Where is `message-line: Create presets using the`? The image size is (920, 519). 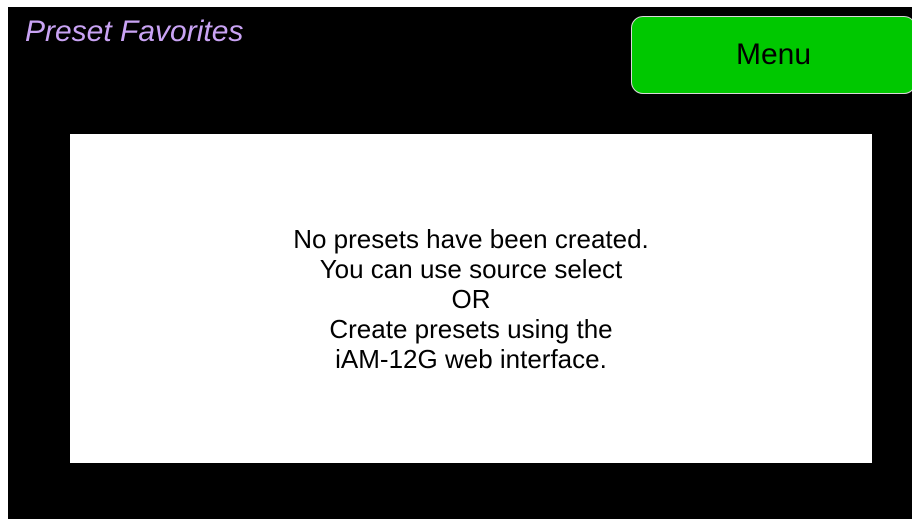 message-line: Create presets using the is located at coordinates (471, 328).